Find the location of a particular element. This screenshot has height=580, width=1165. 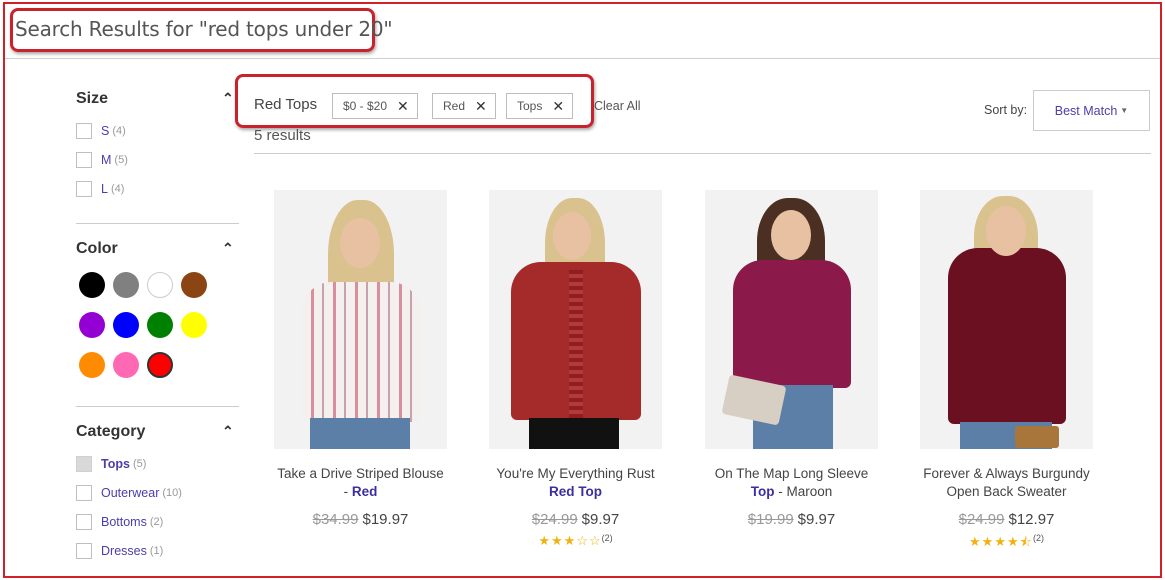

category-facet-title: Category is located at coordinates (111, 431).